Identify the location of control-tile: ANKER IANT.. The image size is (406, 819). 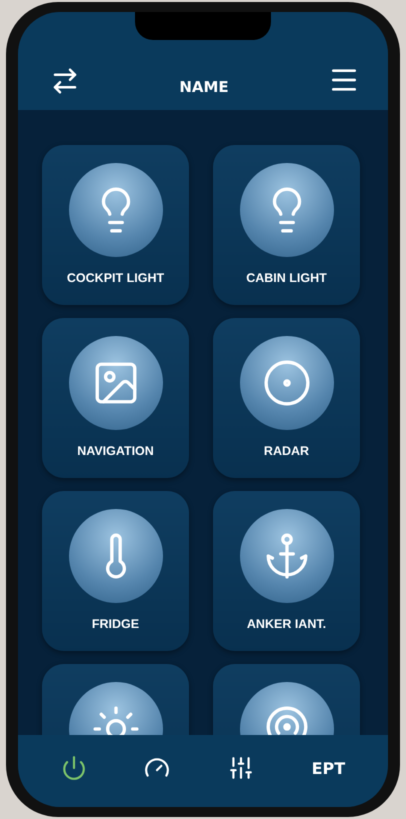
(286, 571).